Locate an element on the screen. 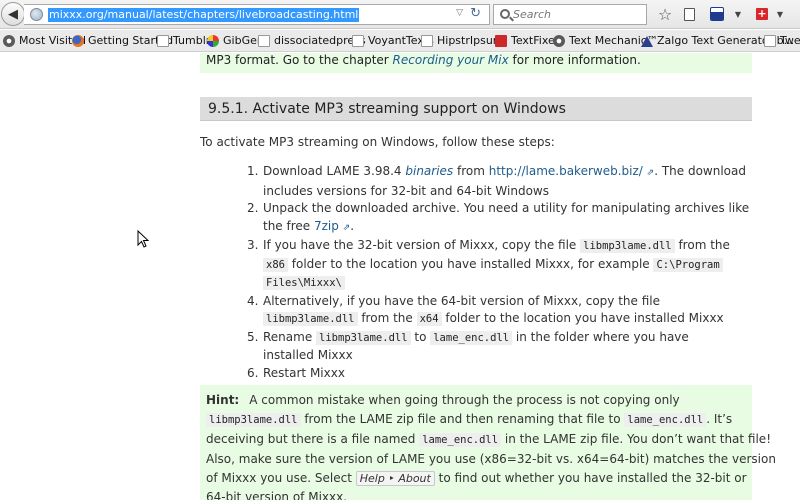  bookmark-tumblr: Tumblr is located at coordinates (183, 41).